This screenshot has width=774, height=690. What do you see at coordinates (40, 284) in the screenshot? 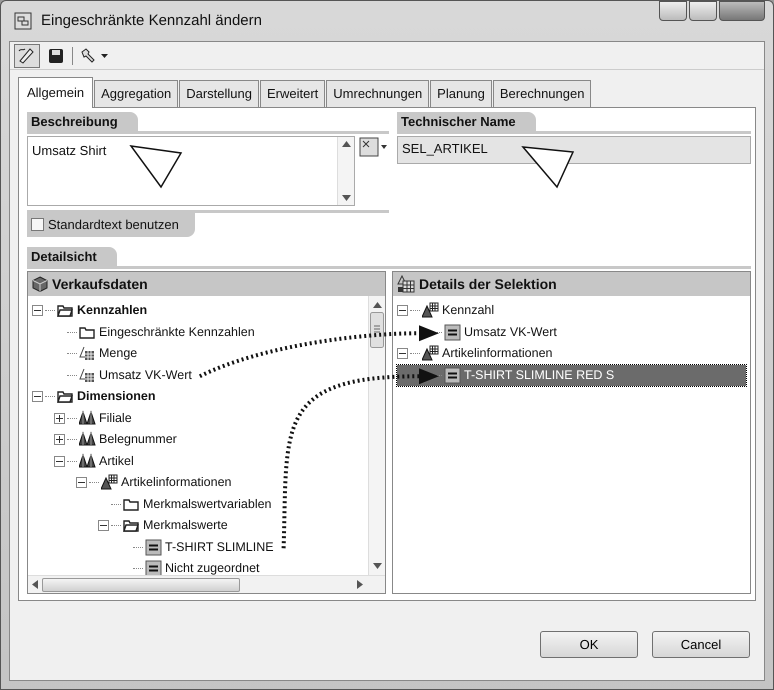
I see `cube-icon` at bounding box center [40, 284].